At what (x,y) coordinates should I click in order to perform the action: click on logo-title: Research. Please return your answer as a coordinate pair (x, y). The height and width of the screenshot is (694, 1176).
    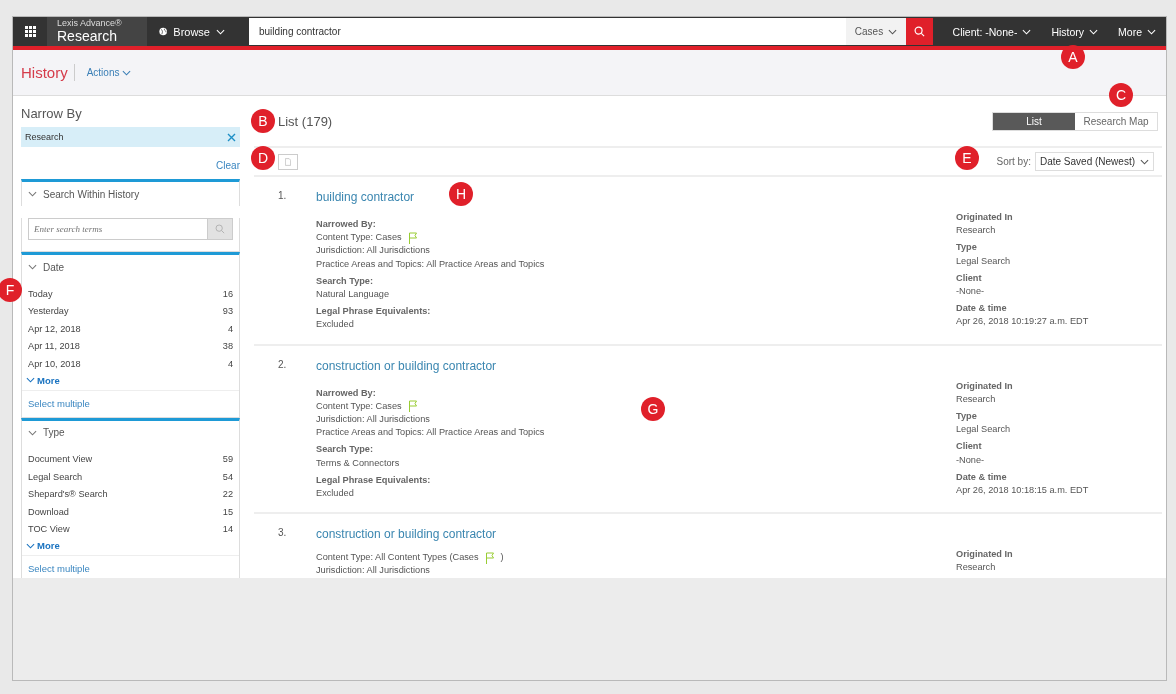
    Looking at the image, I should click on (87, 36).